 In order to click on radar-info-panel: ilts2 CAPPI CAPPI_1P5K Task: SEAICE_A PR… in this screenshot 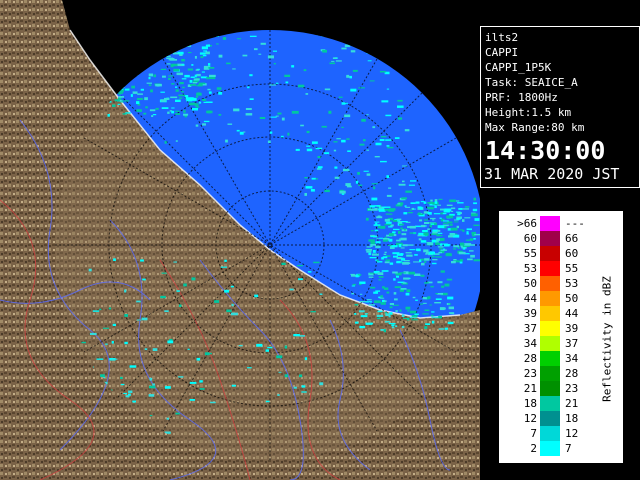, I will do `click(560, 107)`.